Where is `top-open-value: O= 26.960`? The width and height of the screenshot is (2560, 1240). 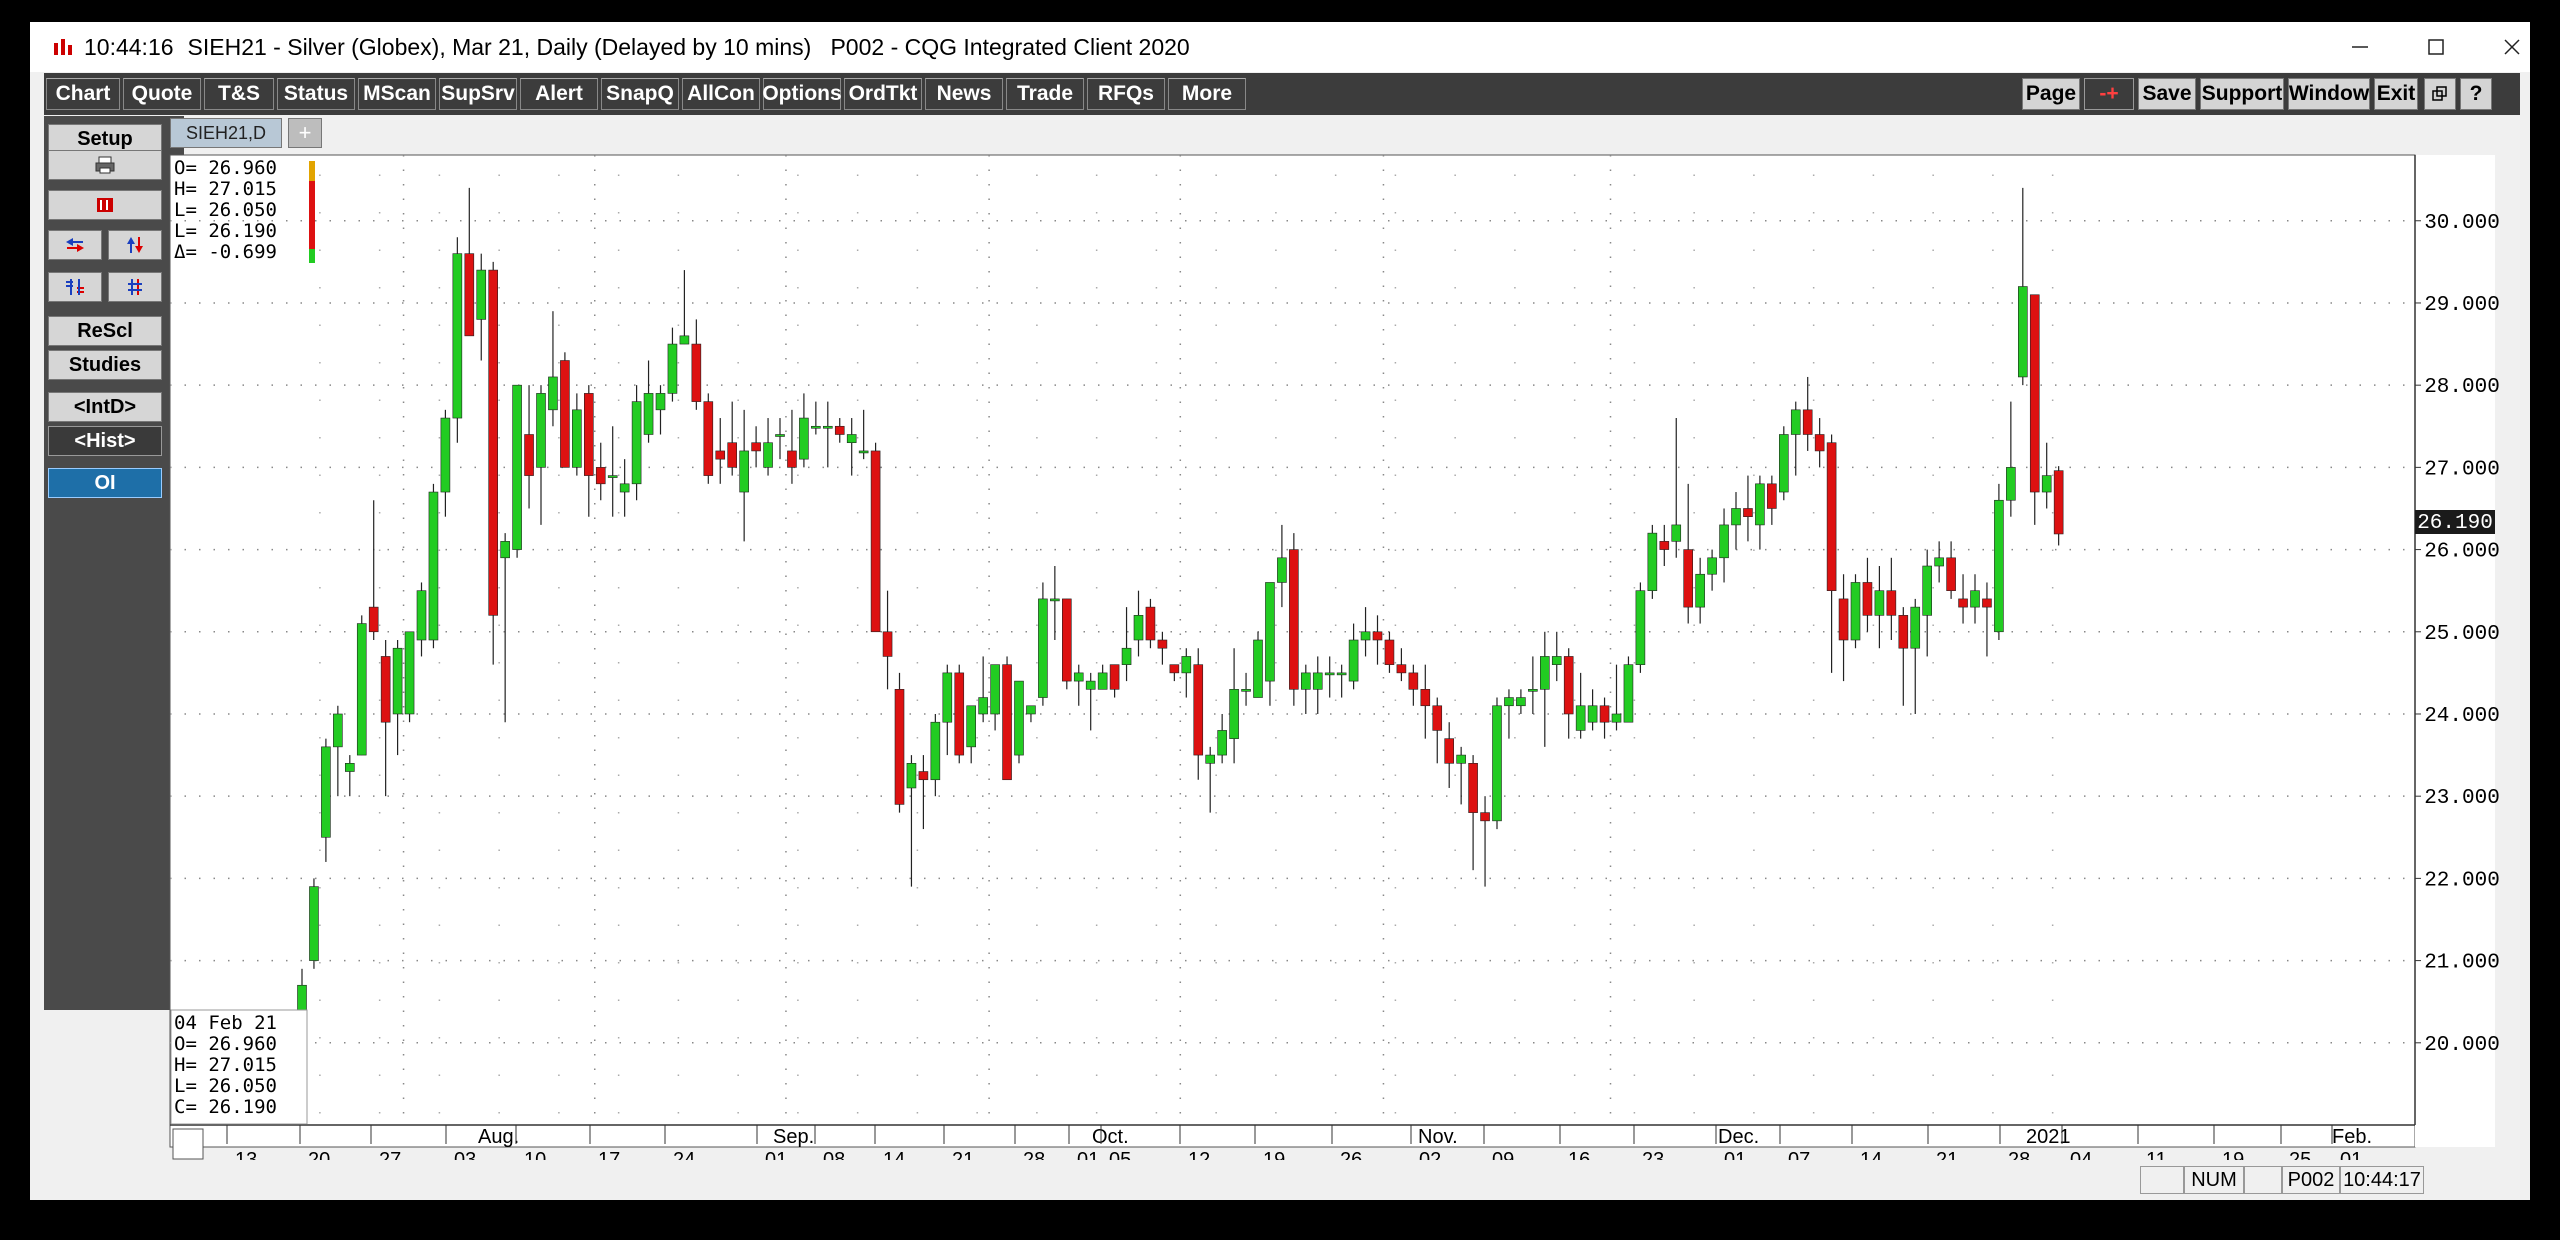
top-open-value: O= 26.960 is located at coordinates (225, 168).